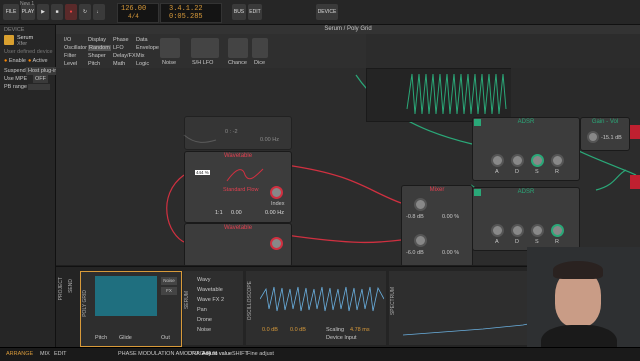 This screenshot has height=361, width=640. I want to click on position-time: 0:05.285, so click(186, 17).